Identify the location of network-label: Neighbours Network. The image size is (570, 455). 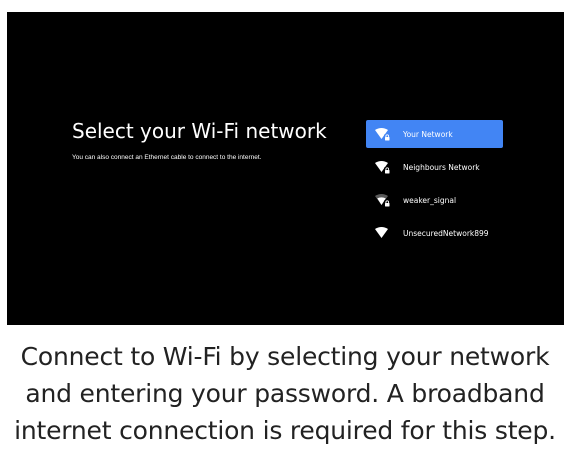
(441, 167).